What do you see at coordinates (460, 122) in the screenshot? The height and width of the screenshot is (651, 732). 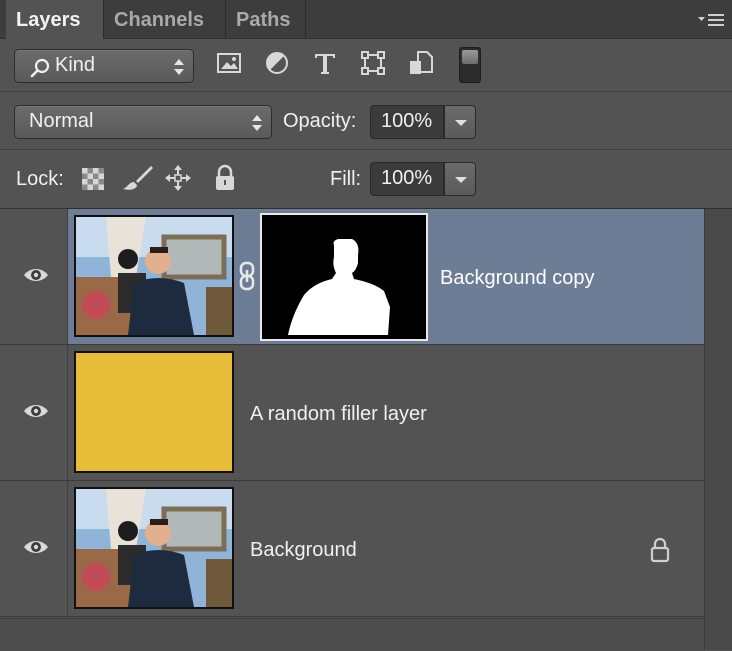 I see `opacity-dropdown-button` at bounding box center [460, 122].